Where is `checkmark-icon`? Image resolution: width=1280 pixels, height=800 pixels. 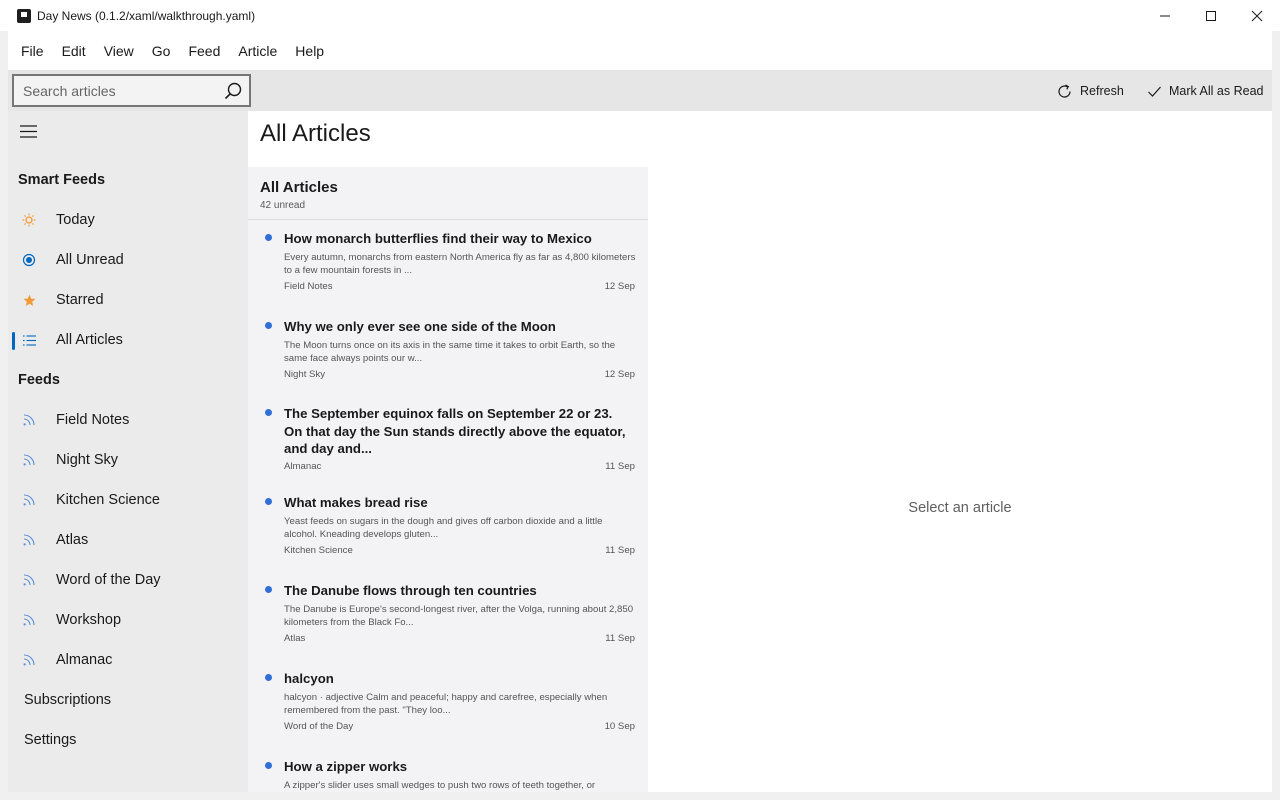
checkmark-icon is located at coordinates (1154, 91).